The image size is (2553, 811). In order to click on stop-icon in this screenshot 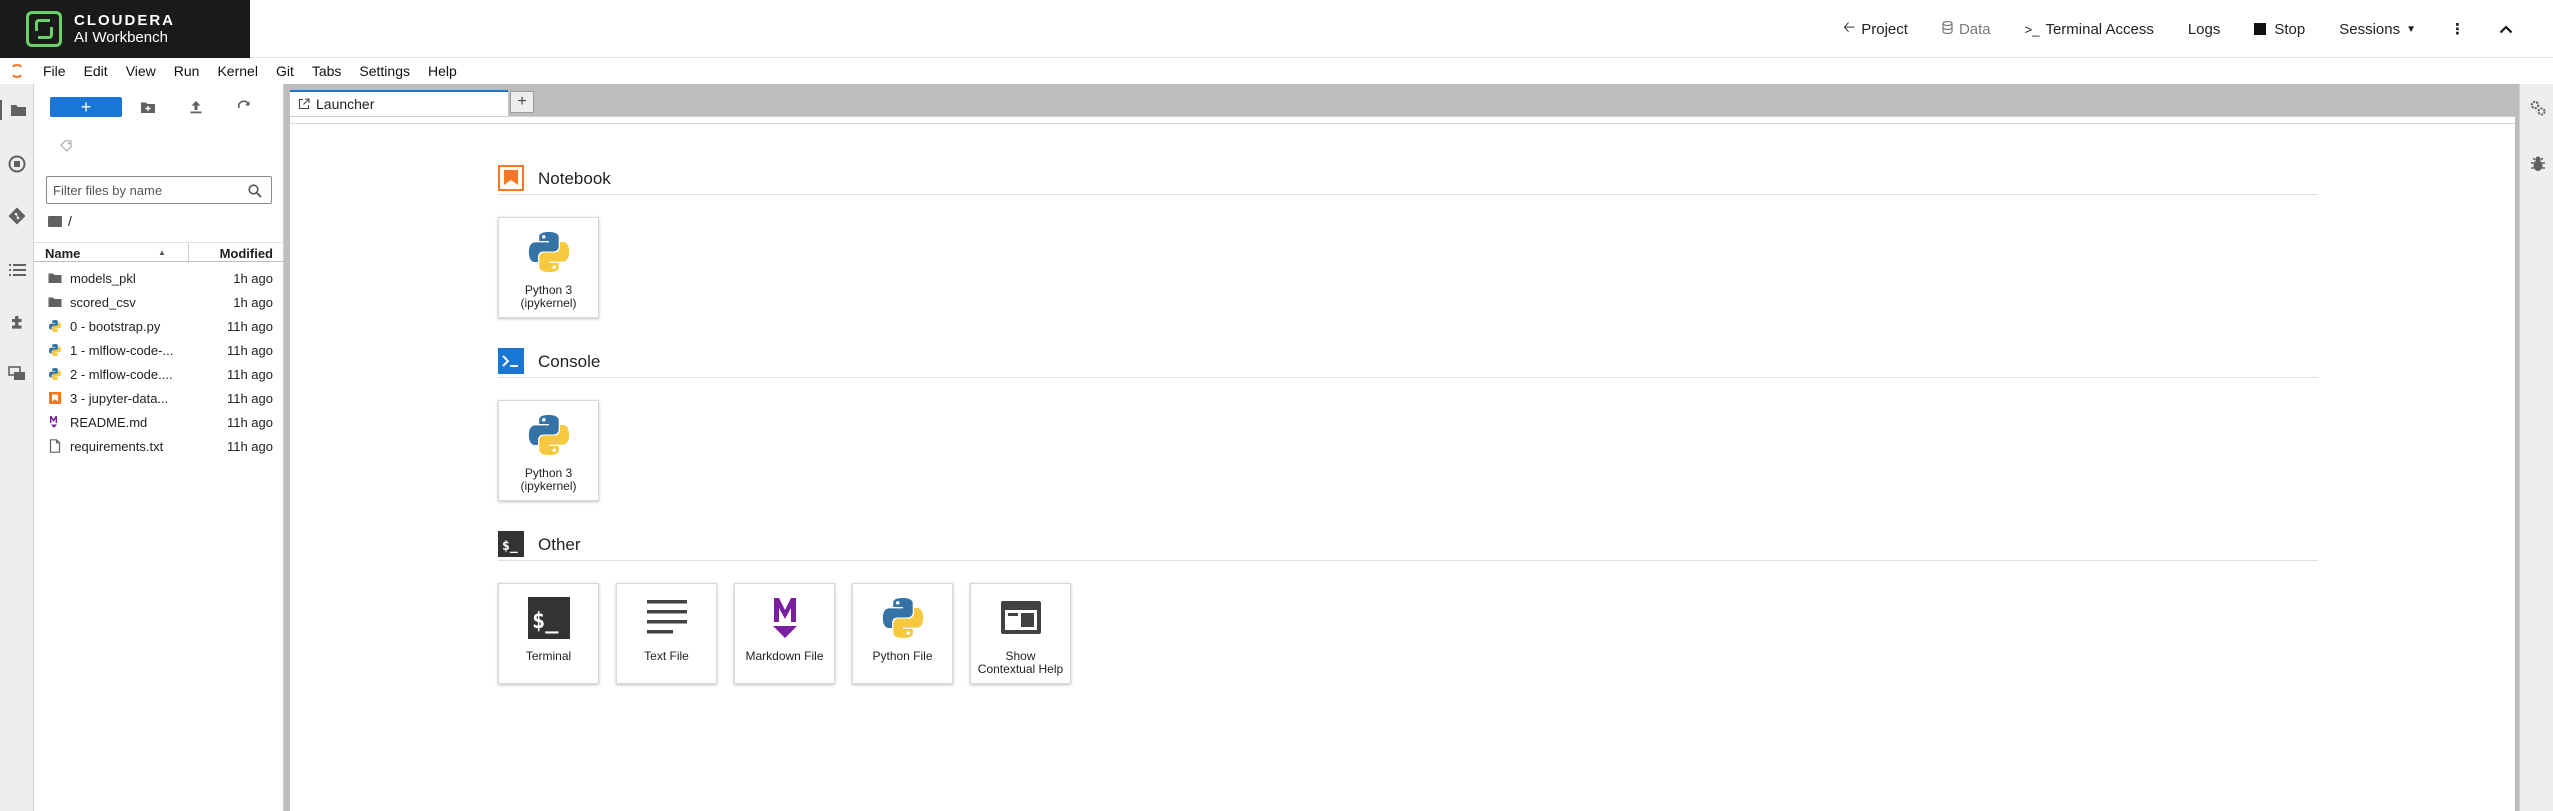, I will do `click(2260, 29)`.